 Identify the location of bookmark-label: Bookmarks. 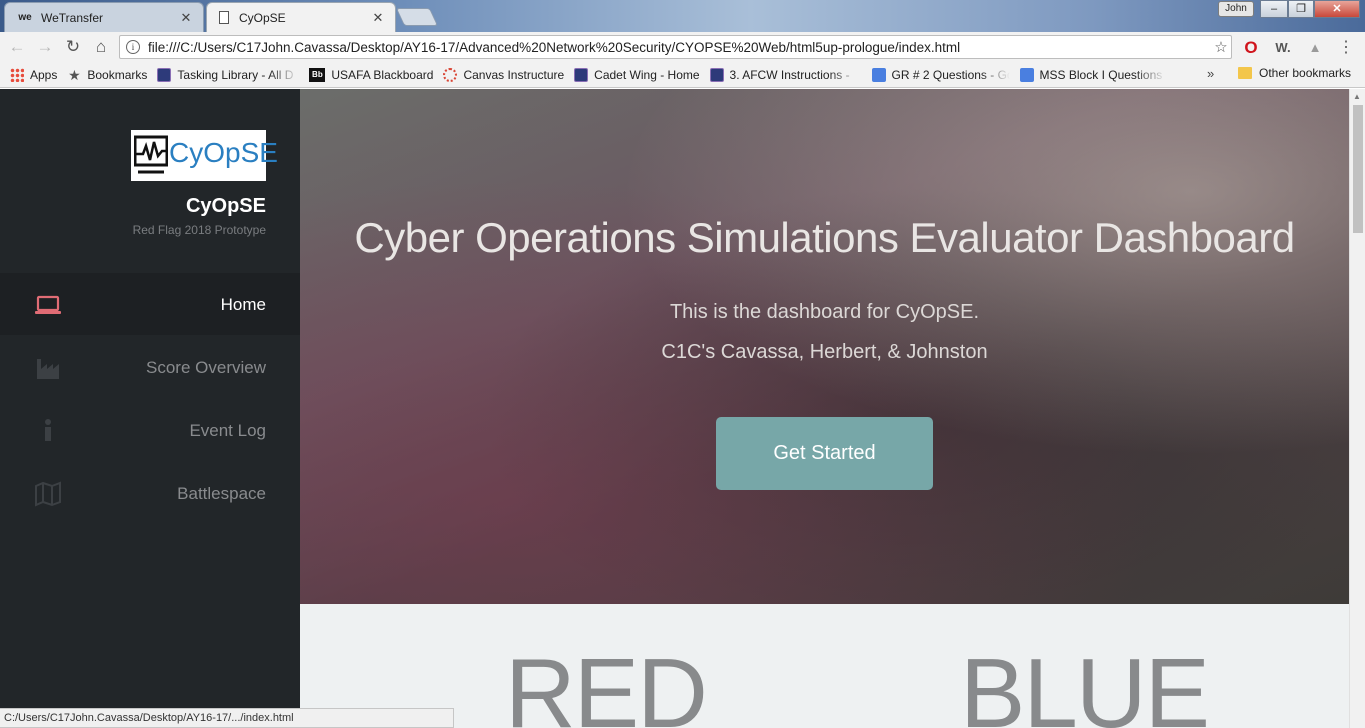
(117, 74).